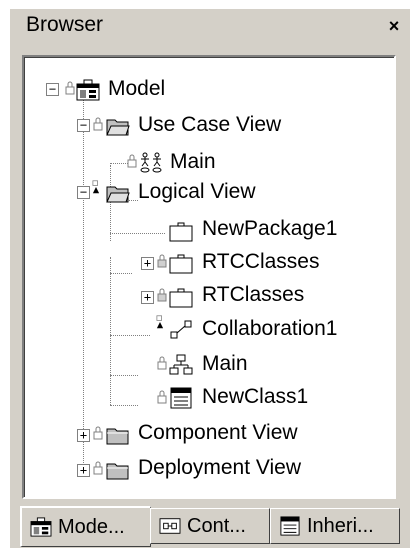 The height and width of the screenshot is (548, 418). What do you see at coordinates (220, 467) in the screenshot?
I see `tree-label: Deployment View` at bounding box center [220, 467].